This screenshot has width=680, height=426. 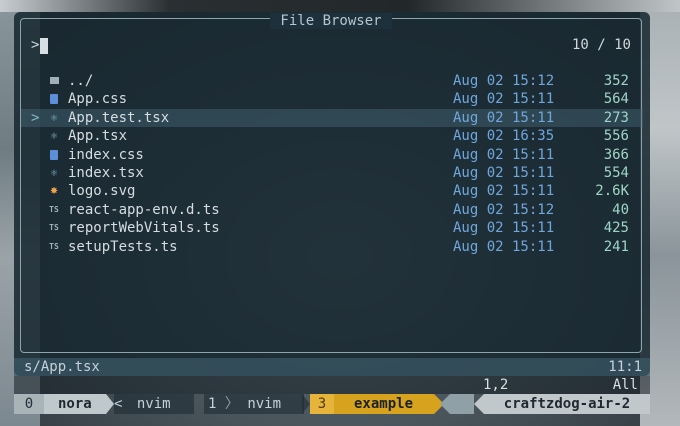 I want to click on file-row: index.css Aug 02 15:11 366, so click(x=332, y=155).